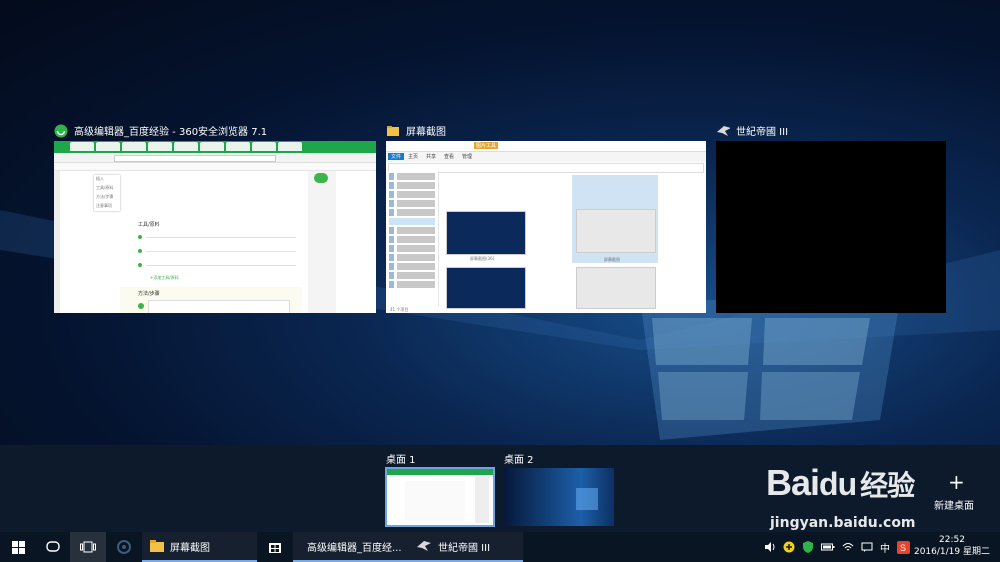 This screenshot has width=1000, height=562. Describe the element at coordinates (412, 238) in the screenshot. I see `explorer-nav-pane` at that location.